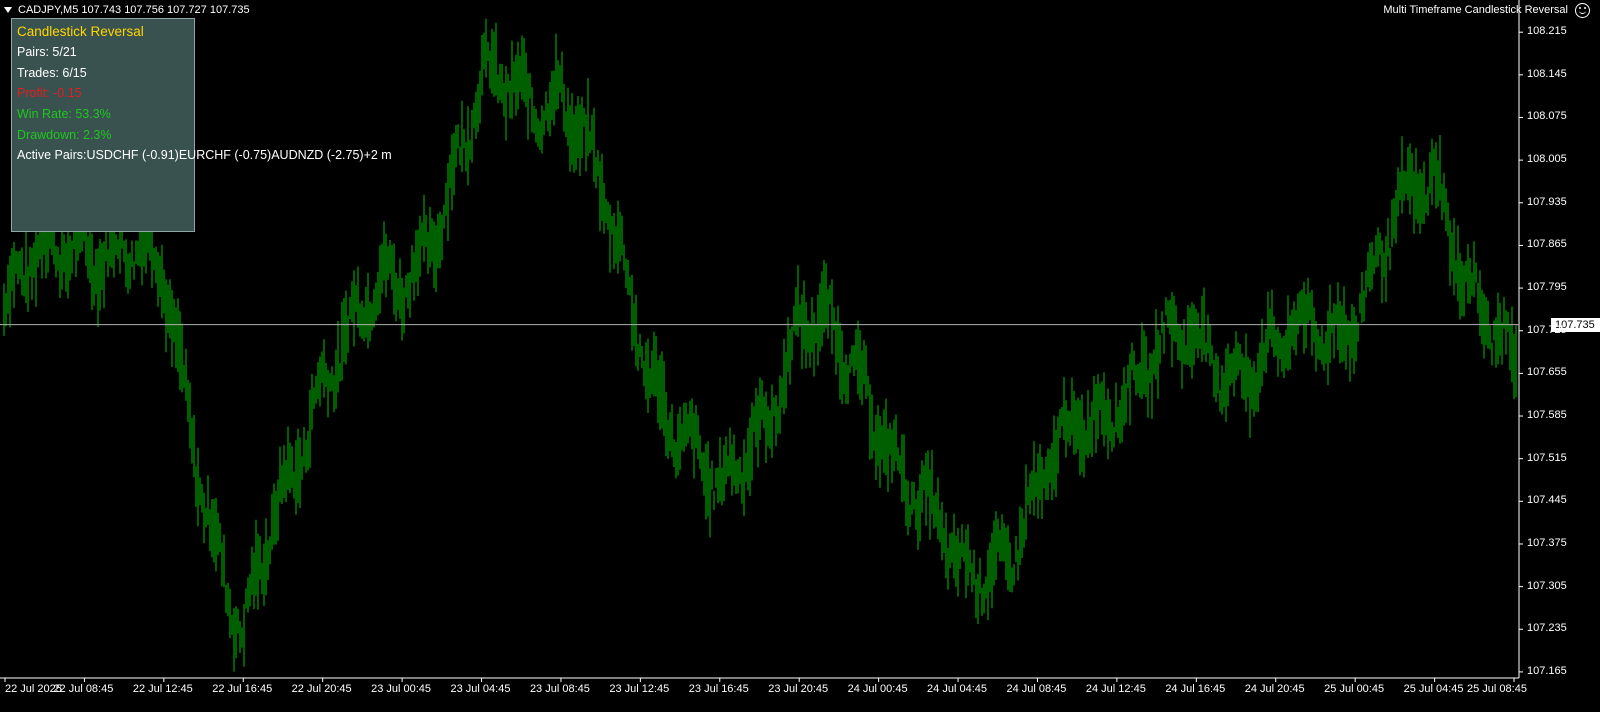  Describe the element at coordinates (1547, 244) in the screenshot. I see `price-axis-label: 107.865` at that location.